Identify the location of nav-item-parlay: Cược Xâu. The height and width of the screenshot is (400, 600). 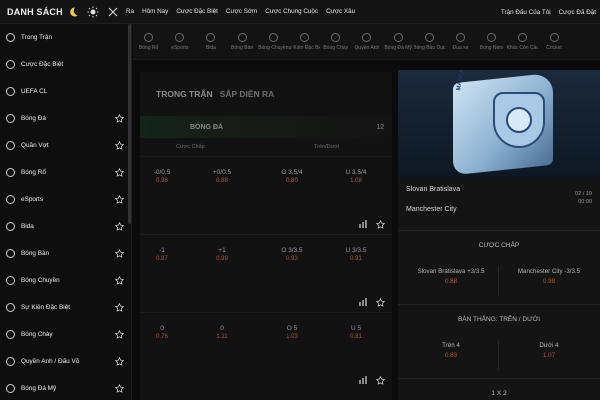
(340, 11).